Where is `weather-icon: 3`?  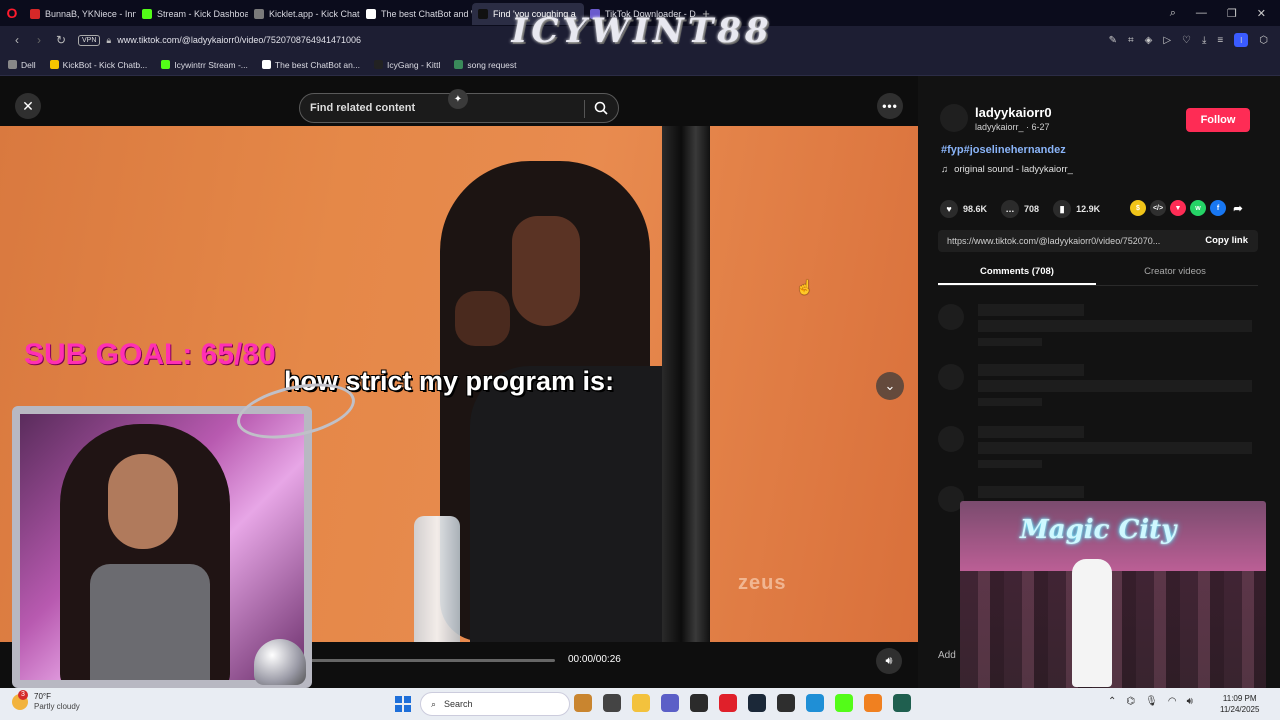 weather-icon: 3 is located at coordinates (20, 699).